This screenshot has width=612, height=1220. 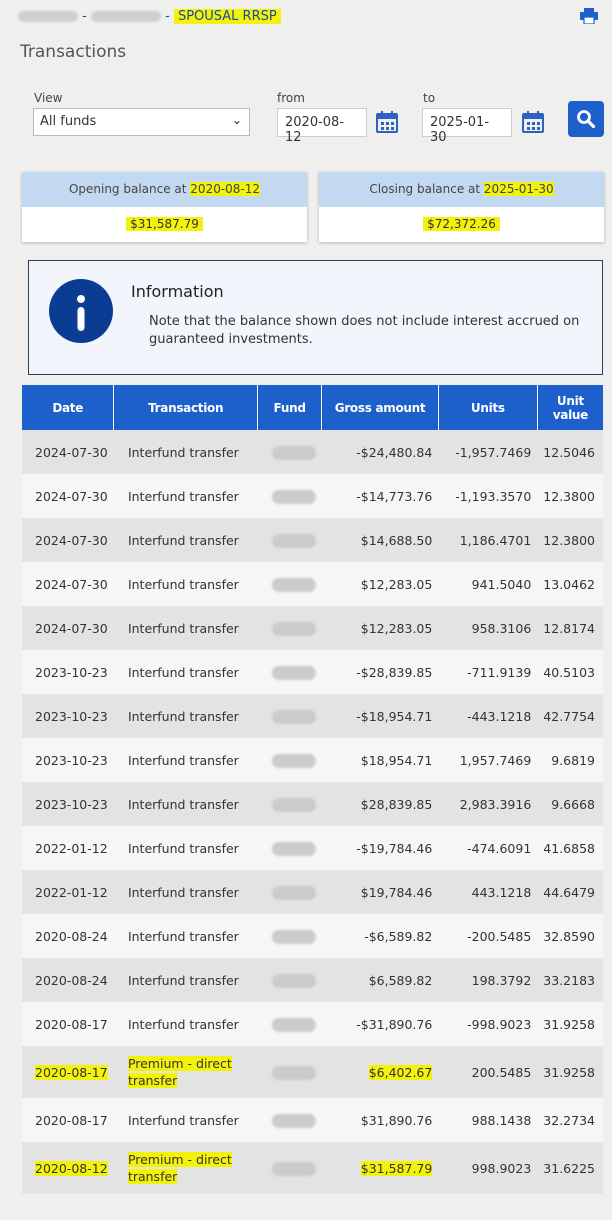 What do you see at coordinates (493, 452) in the screenshot?
I see `cell-units: -1,957.7469` at bounding box center [493, 452].